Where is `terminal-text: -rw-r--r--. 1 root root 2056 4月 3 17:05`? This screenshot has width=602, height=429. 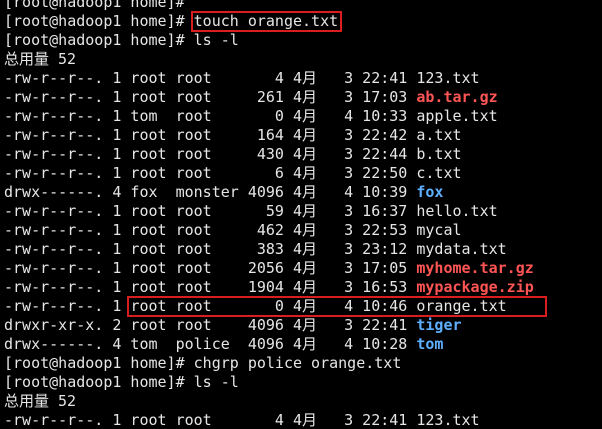
terminal-text: -rw-r--r--. 1 root root 2056 4月 3 17:05 is located at coordinates (210, 268).